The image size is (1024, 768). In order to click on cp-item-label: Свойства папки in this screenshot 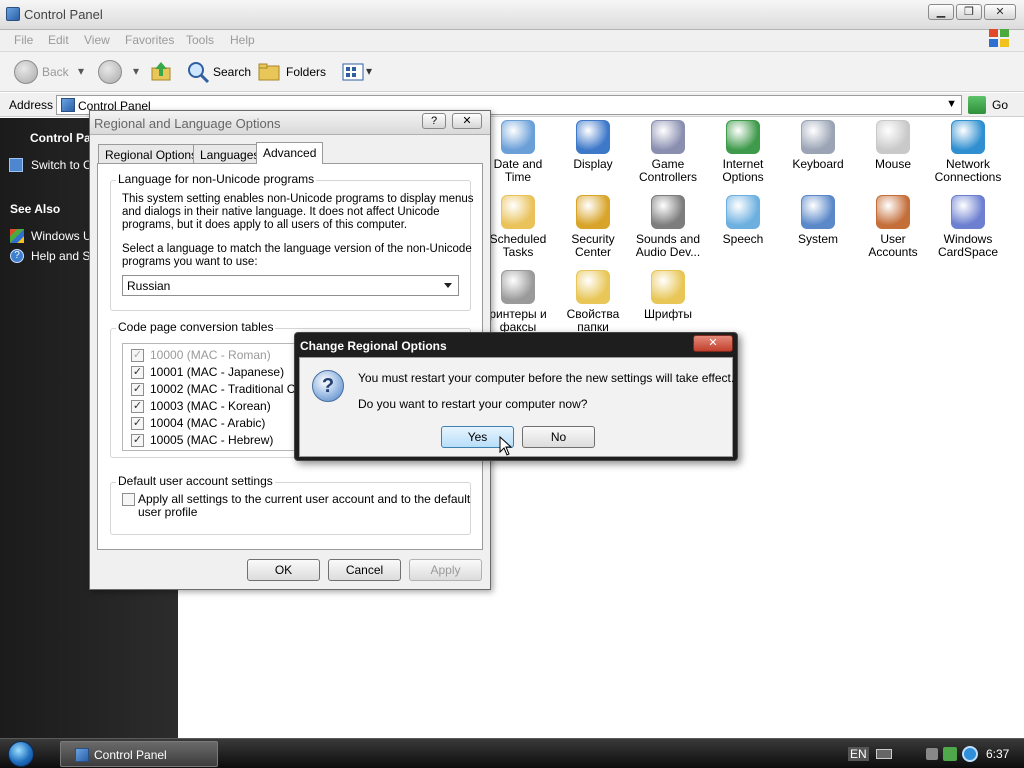, I will do `click(593, 320)`.